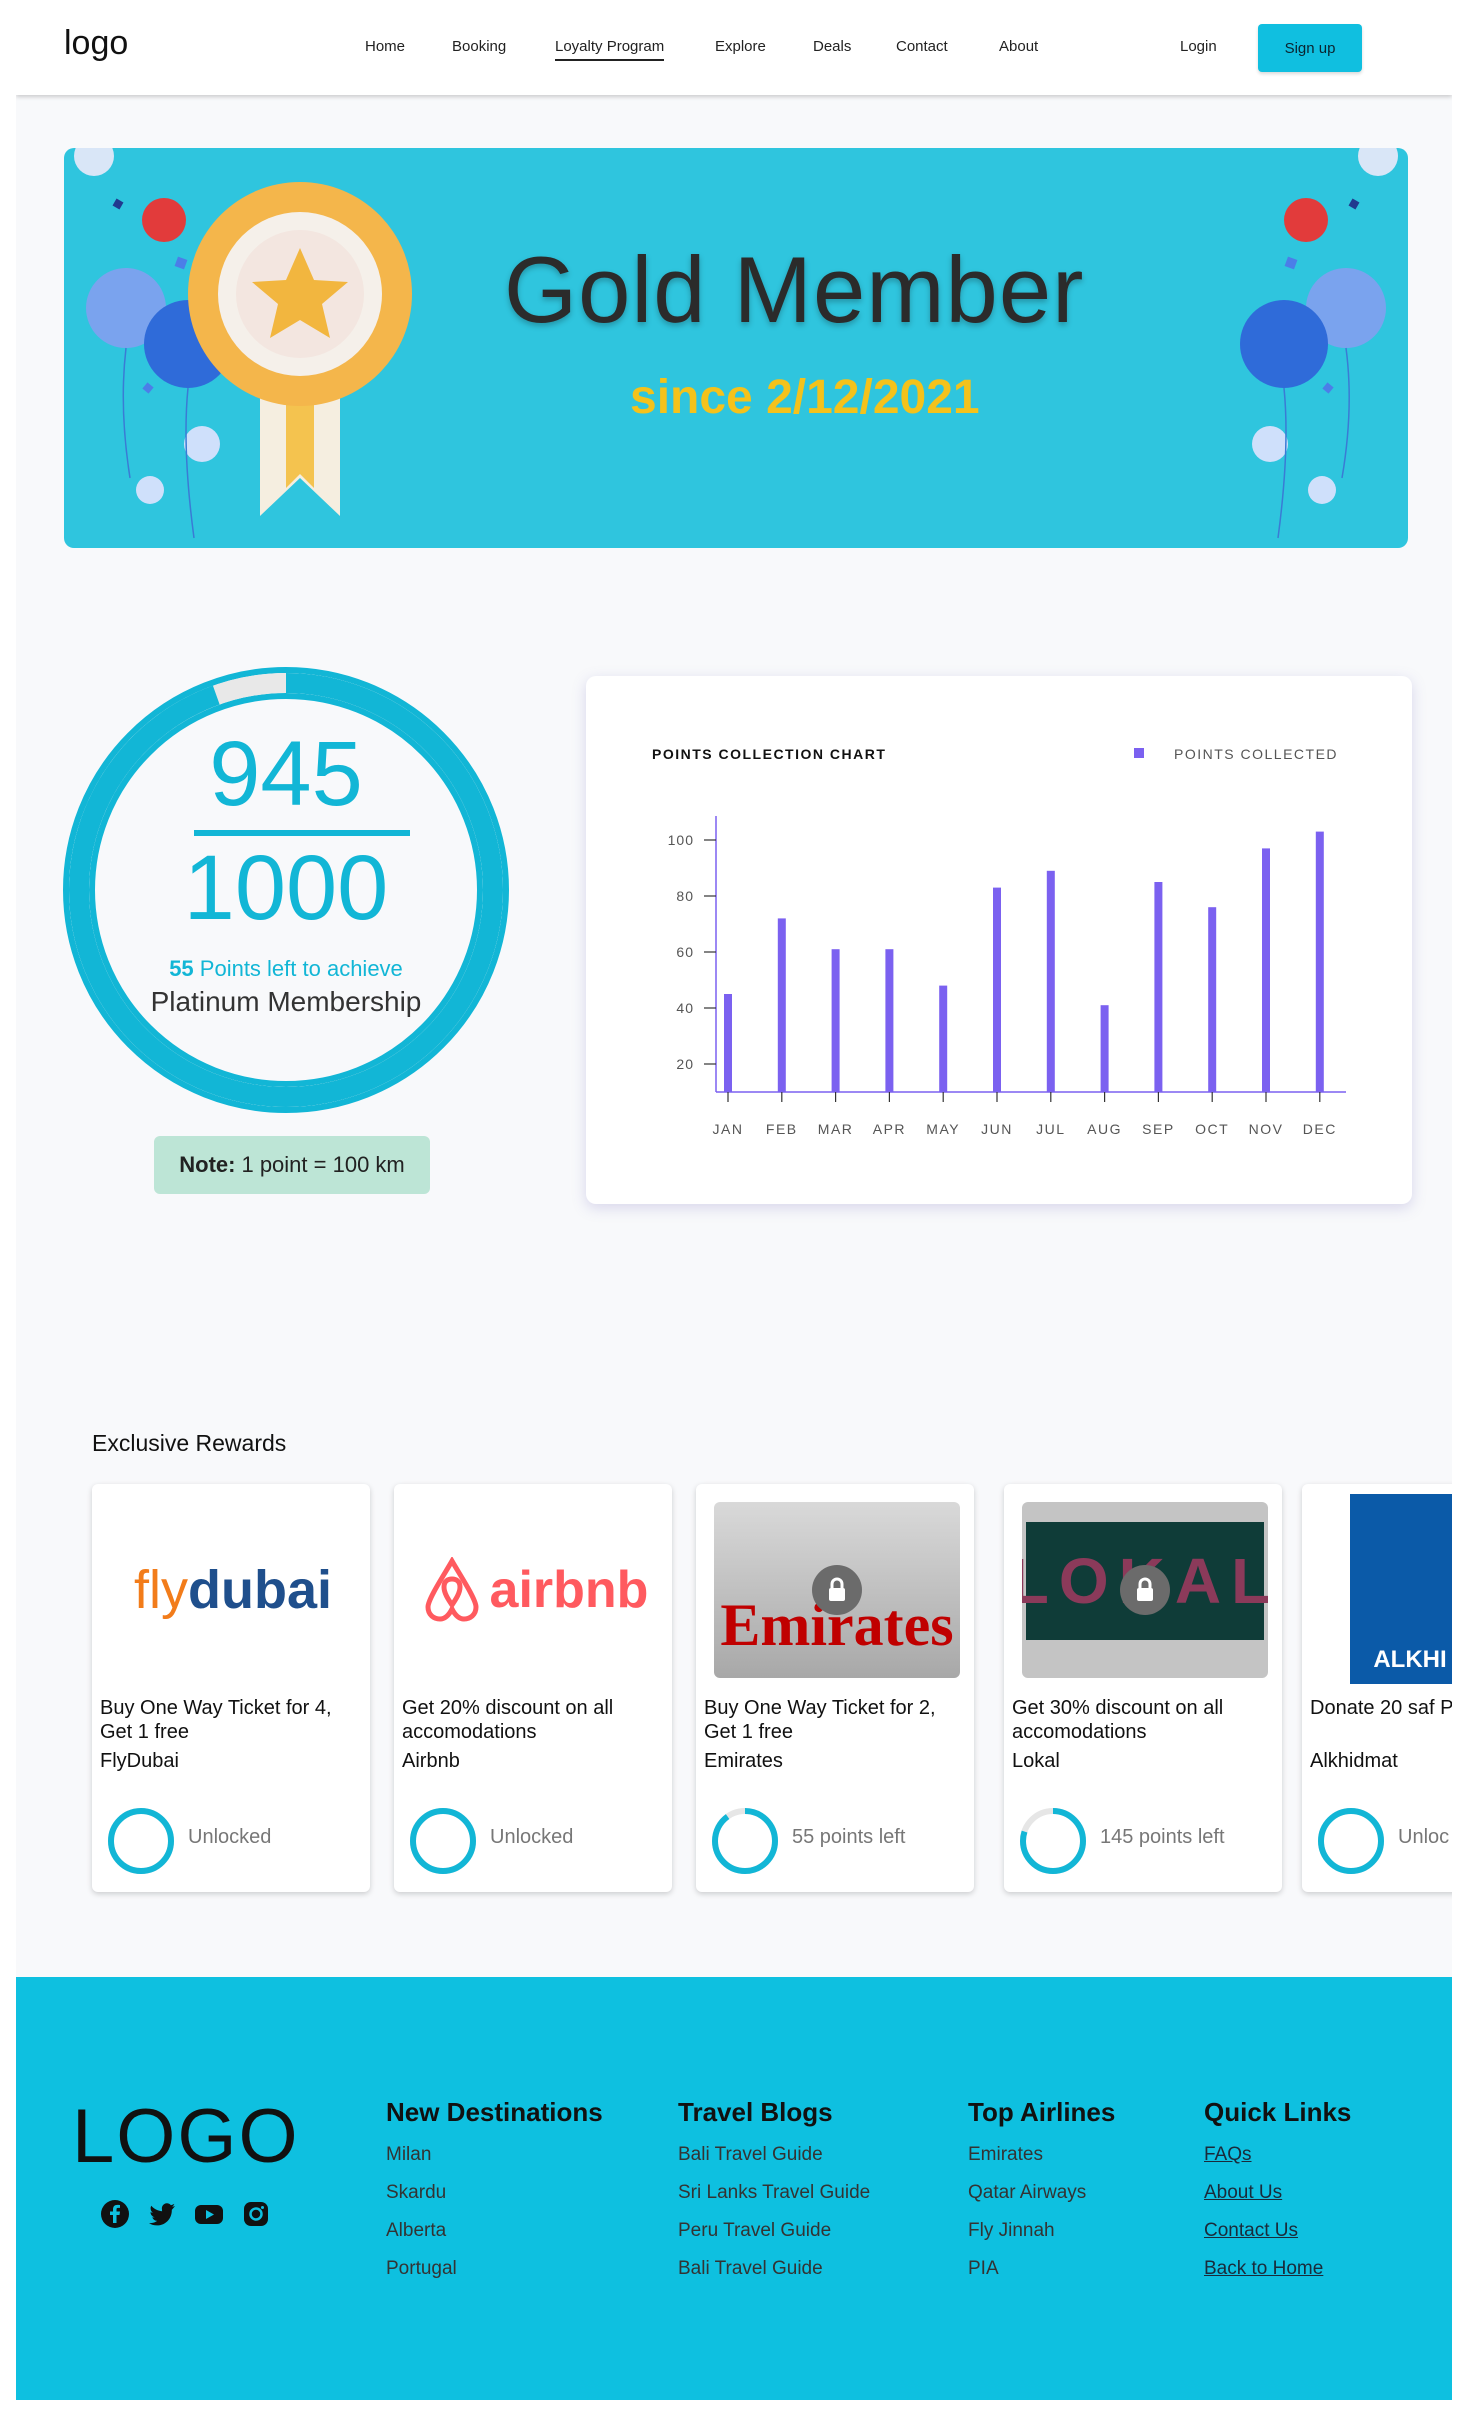 This screenshot has width=1472, height=2416. What do you see at coordinates (256, 2214) in the screenshot?
I see `instagram-icon` at bounding box center [256, 2214].